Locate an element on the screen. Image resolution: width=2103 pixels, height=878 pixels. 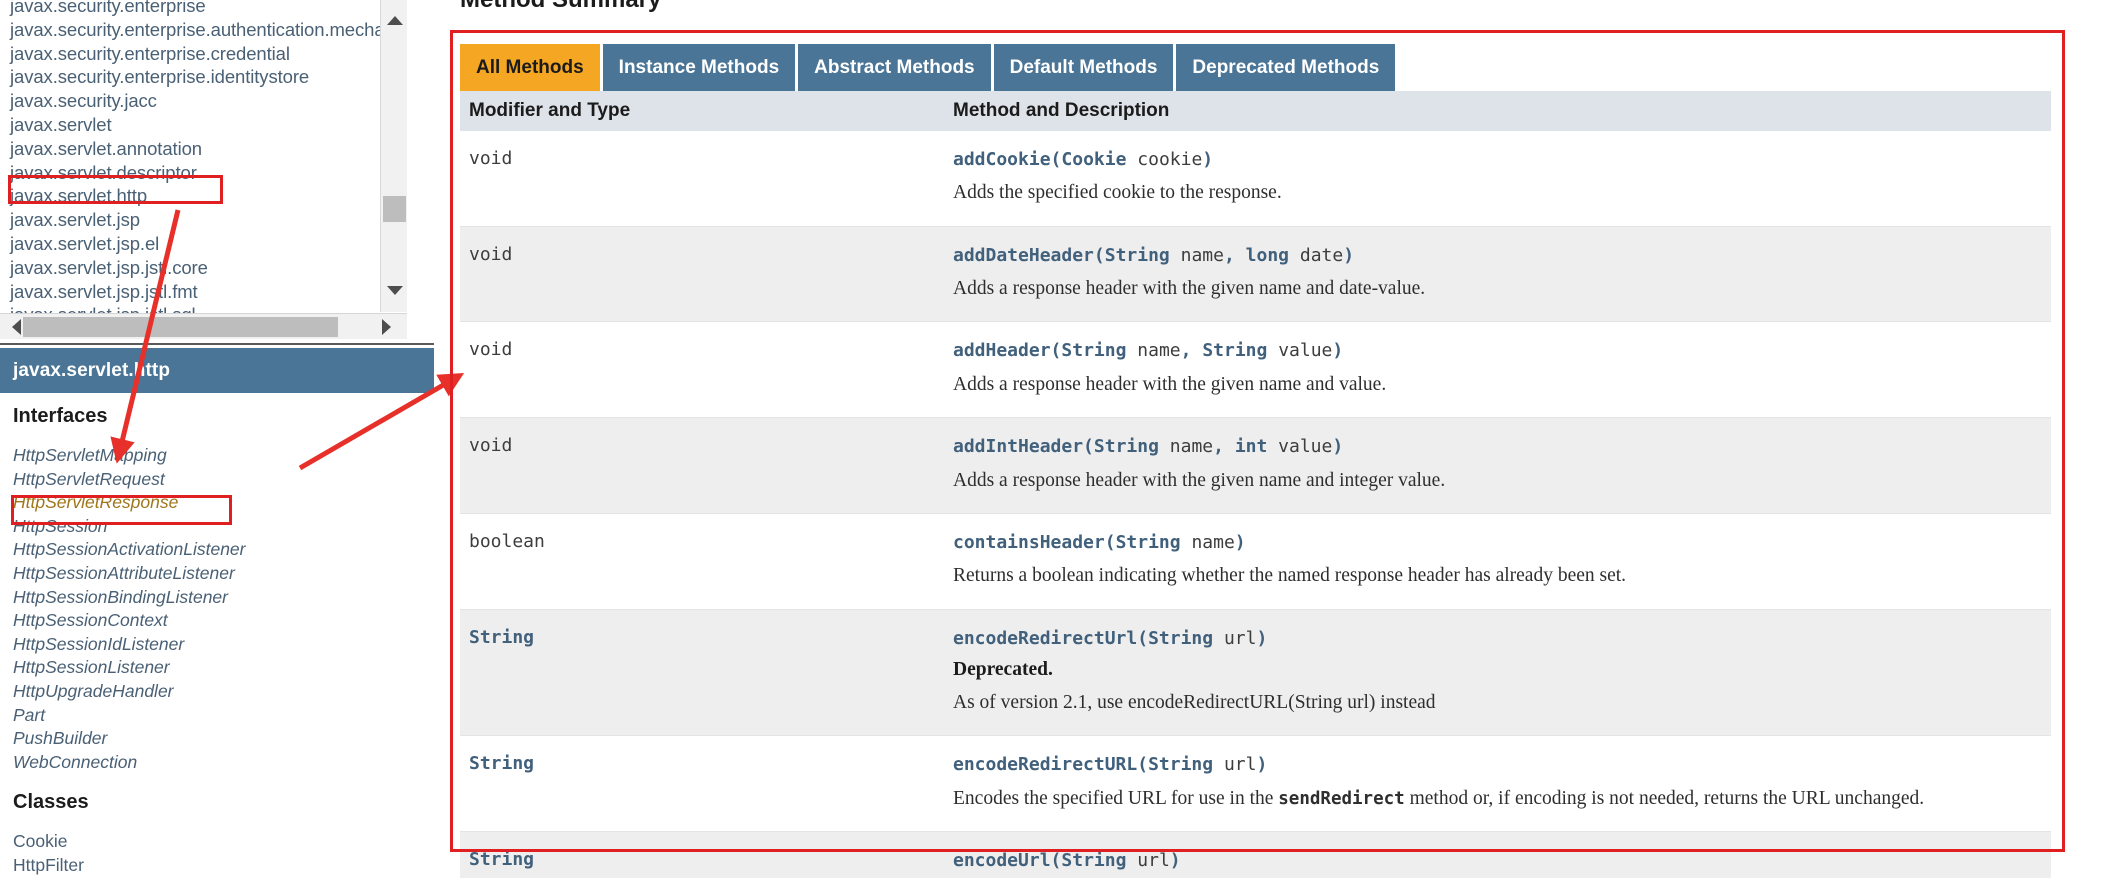
annotation-box-package-http is located at coordinates (115, 189).